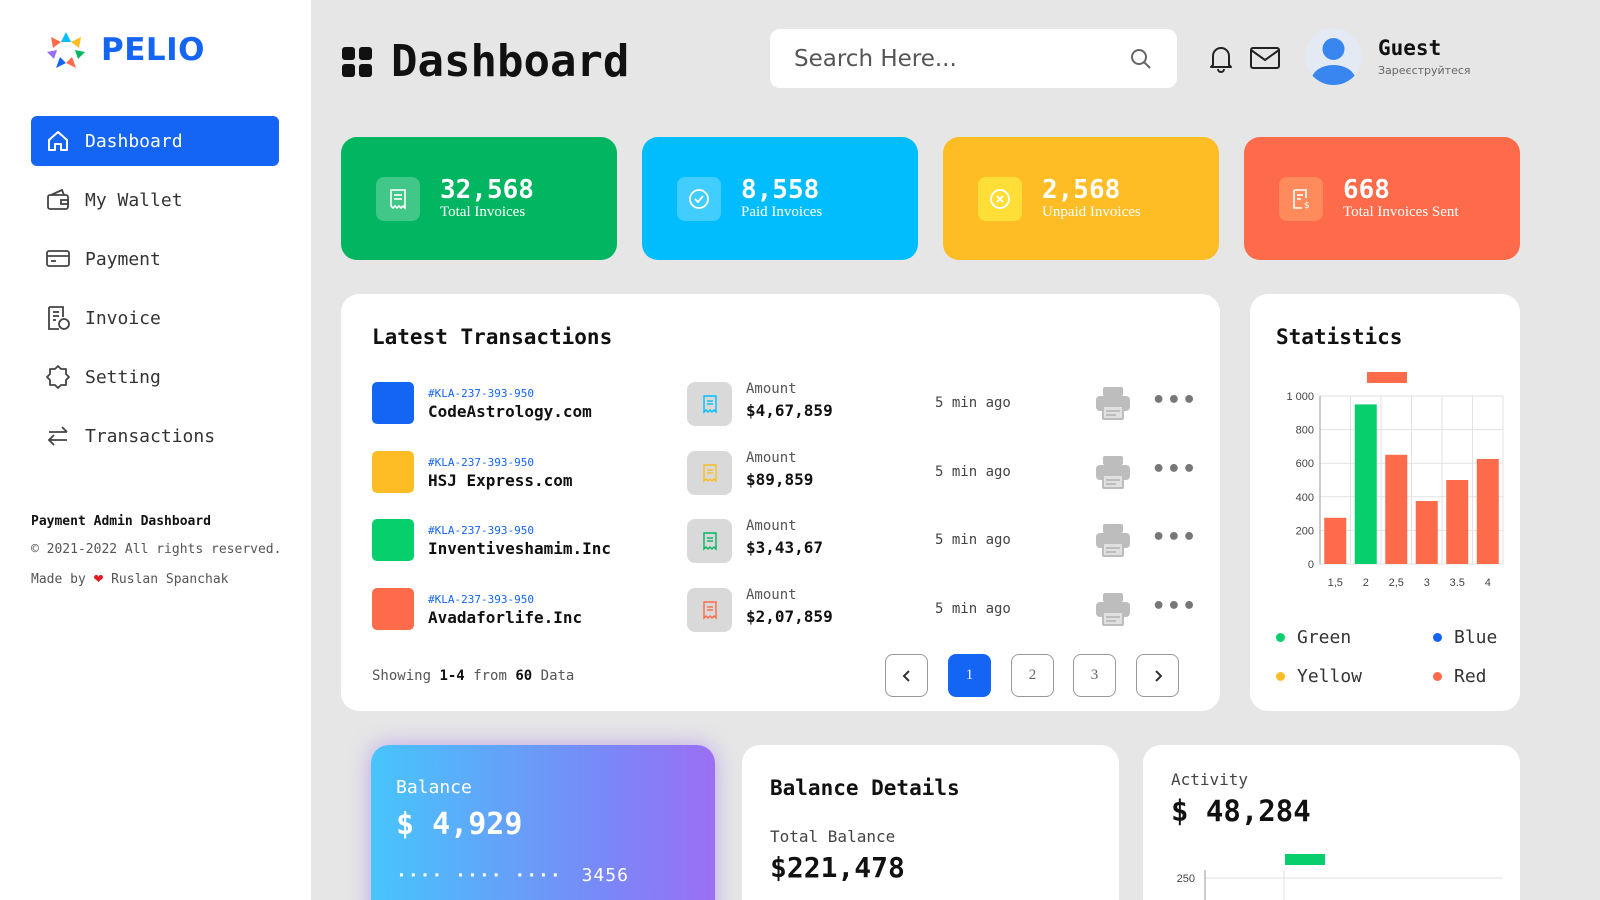  Describe the element at coordinates (1301, 198) in the screenshot. I see `invoice-dollar-icon: $` at that location.